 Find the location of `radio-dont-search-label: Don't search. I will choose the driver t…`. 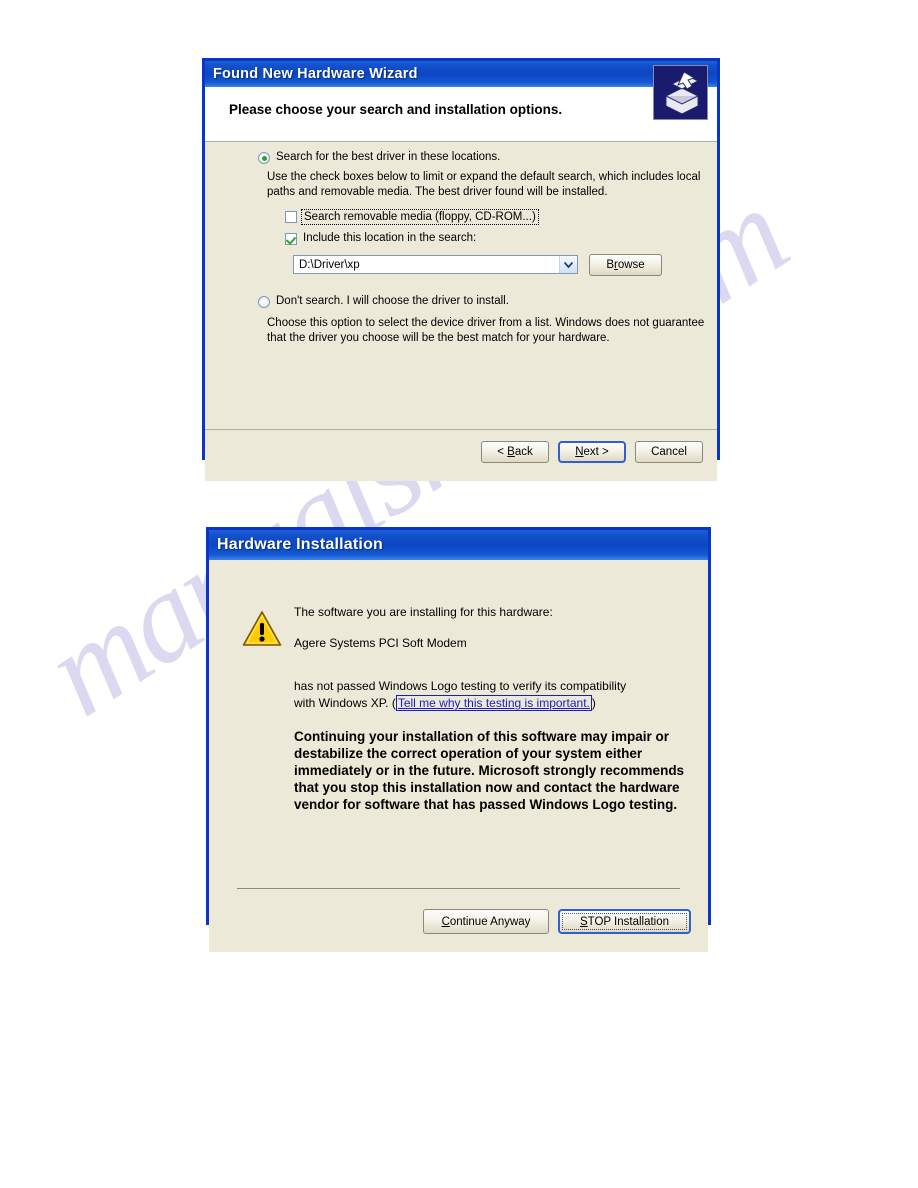

radio-dont-search-label: Don't search. I will choose the driver t… is located at coordinates (392, 301).